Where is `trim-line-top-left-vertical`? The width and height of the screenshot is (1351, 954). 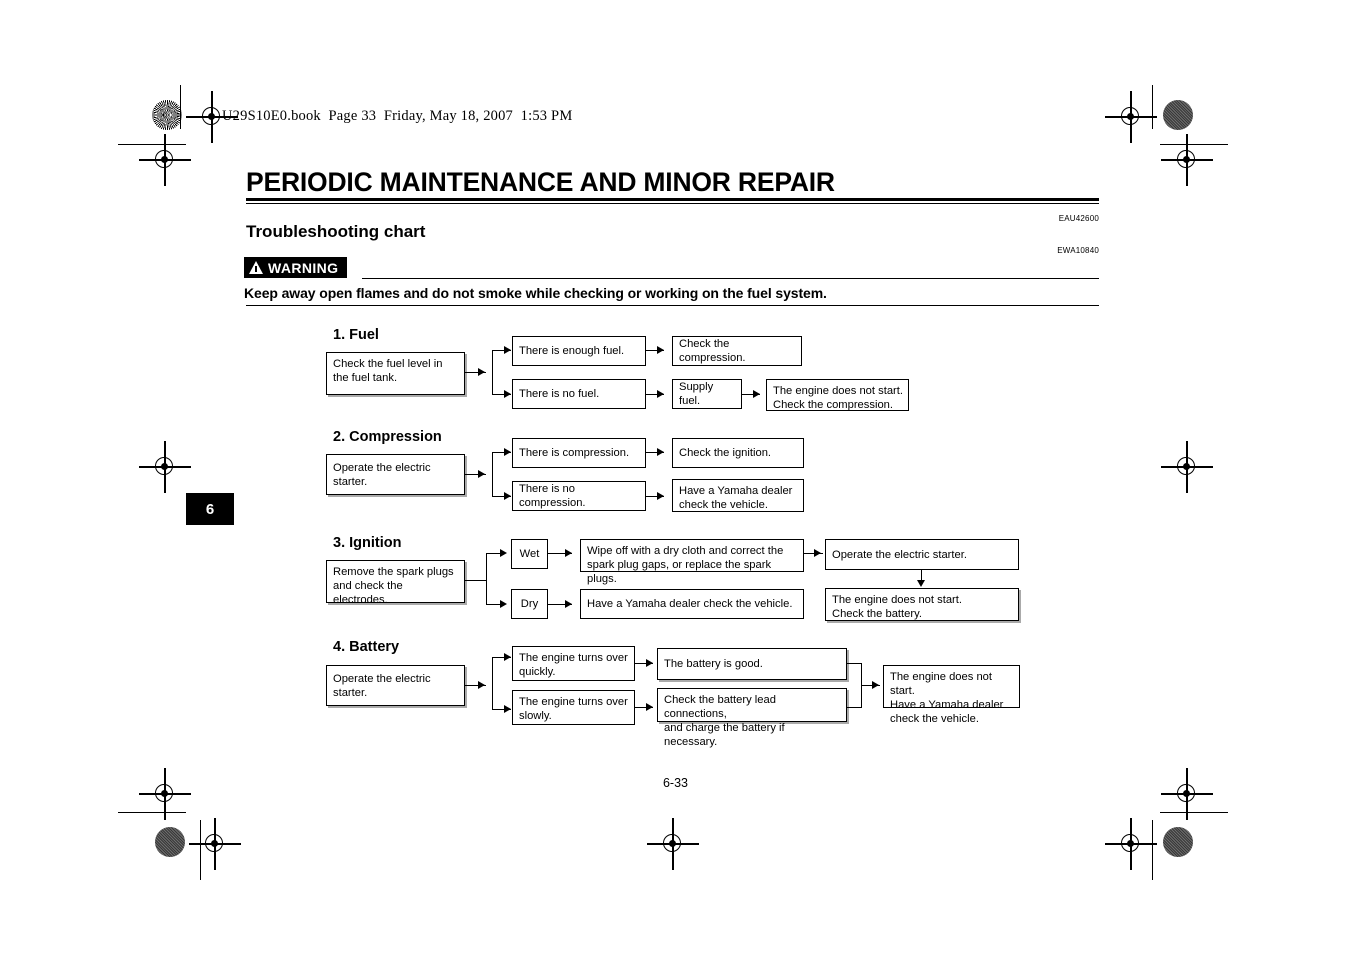
trim-line-top-left-vertical is located at coordinates (181, 107).